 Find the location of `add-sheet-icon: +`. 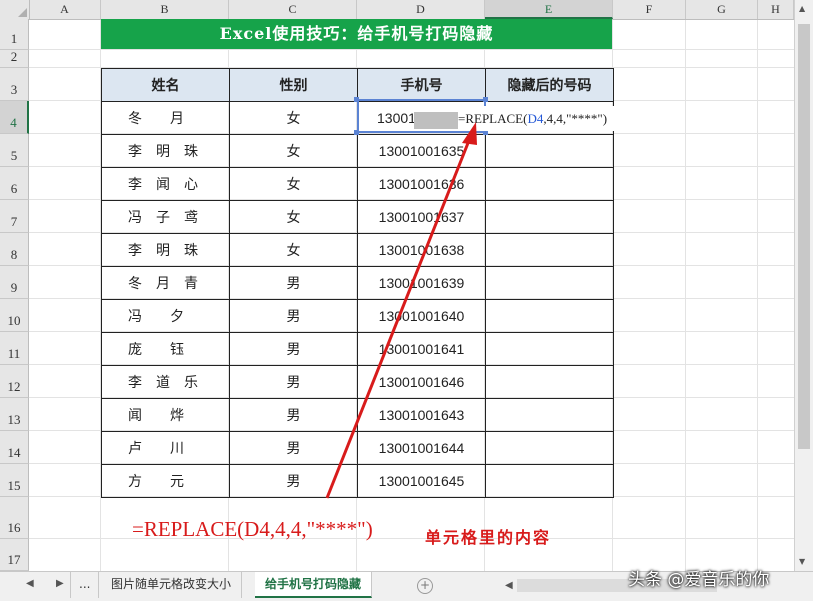

add-sheet-icon: + is located at coordinates (425, 586).